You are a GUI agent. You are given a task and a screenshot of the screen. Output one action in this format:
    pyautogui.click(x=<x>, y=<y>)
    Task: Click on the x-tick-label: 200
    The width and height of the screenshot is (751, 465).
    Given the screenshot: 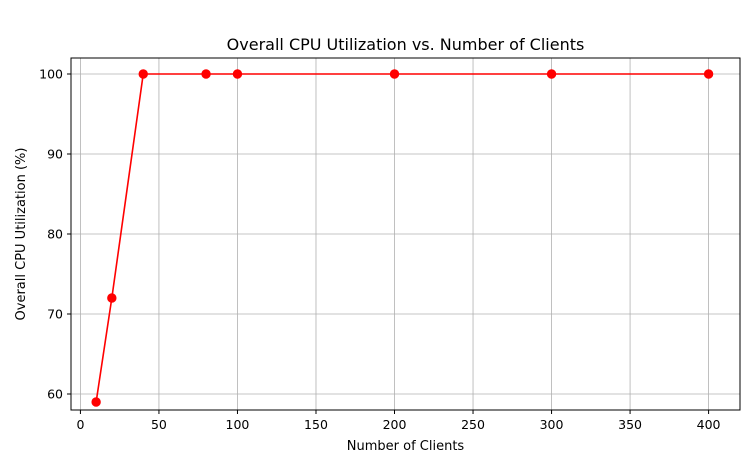 What is the action you would take?
    pyautogui.click(x=395, y=424)
    